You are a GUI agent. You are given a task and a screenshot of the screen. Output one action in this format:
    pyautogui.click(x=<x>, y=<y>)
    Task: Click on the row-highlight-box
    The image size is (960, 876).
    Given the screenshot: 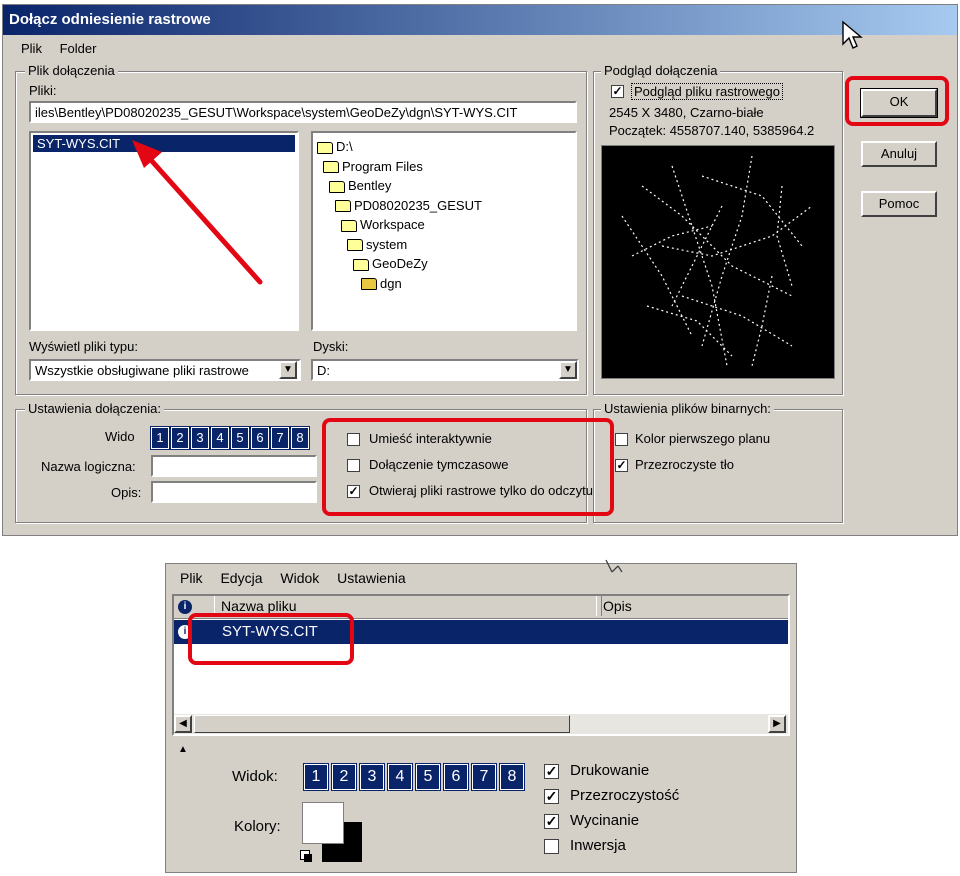 What is the action you would take?
    pyautogui.click(x=271, y=639)
    